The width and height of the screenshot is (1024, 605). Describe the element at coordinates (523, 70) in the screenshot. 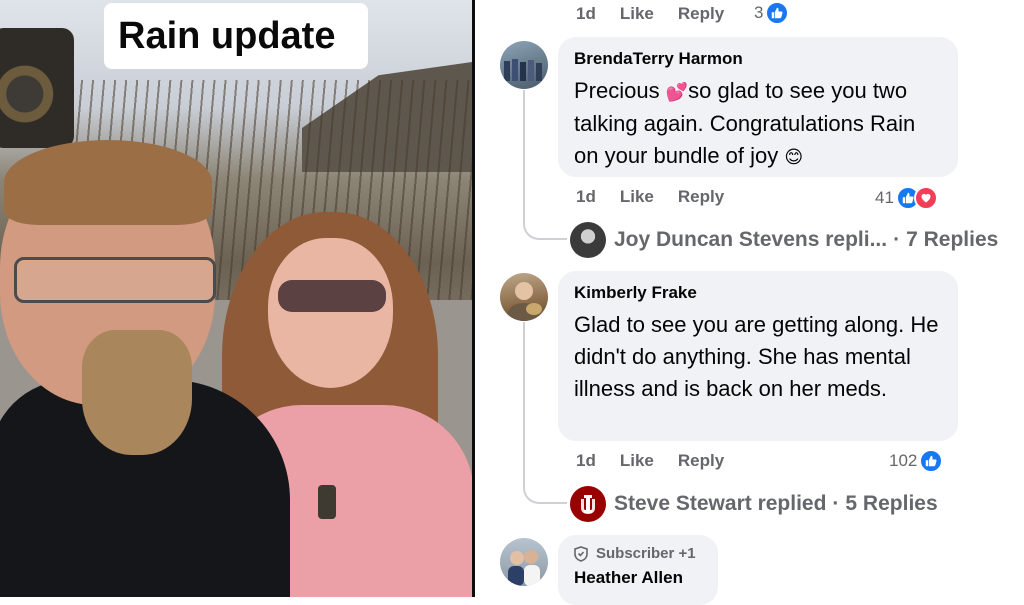

I see `group-photo-icon` at that location.